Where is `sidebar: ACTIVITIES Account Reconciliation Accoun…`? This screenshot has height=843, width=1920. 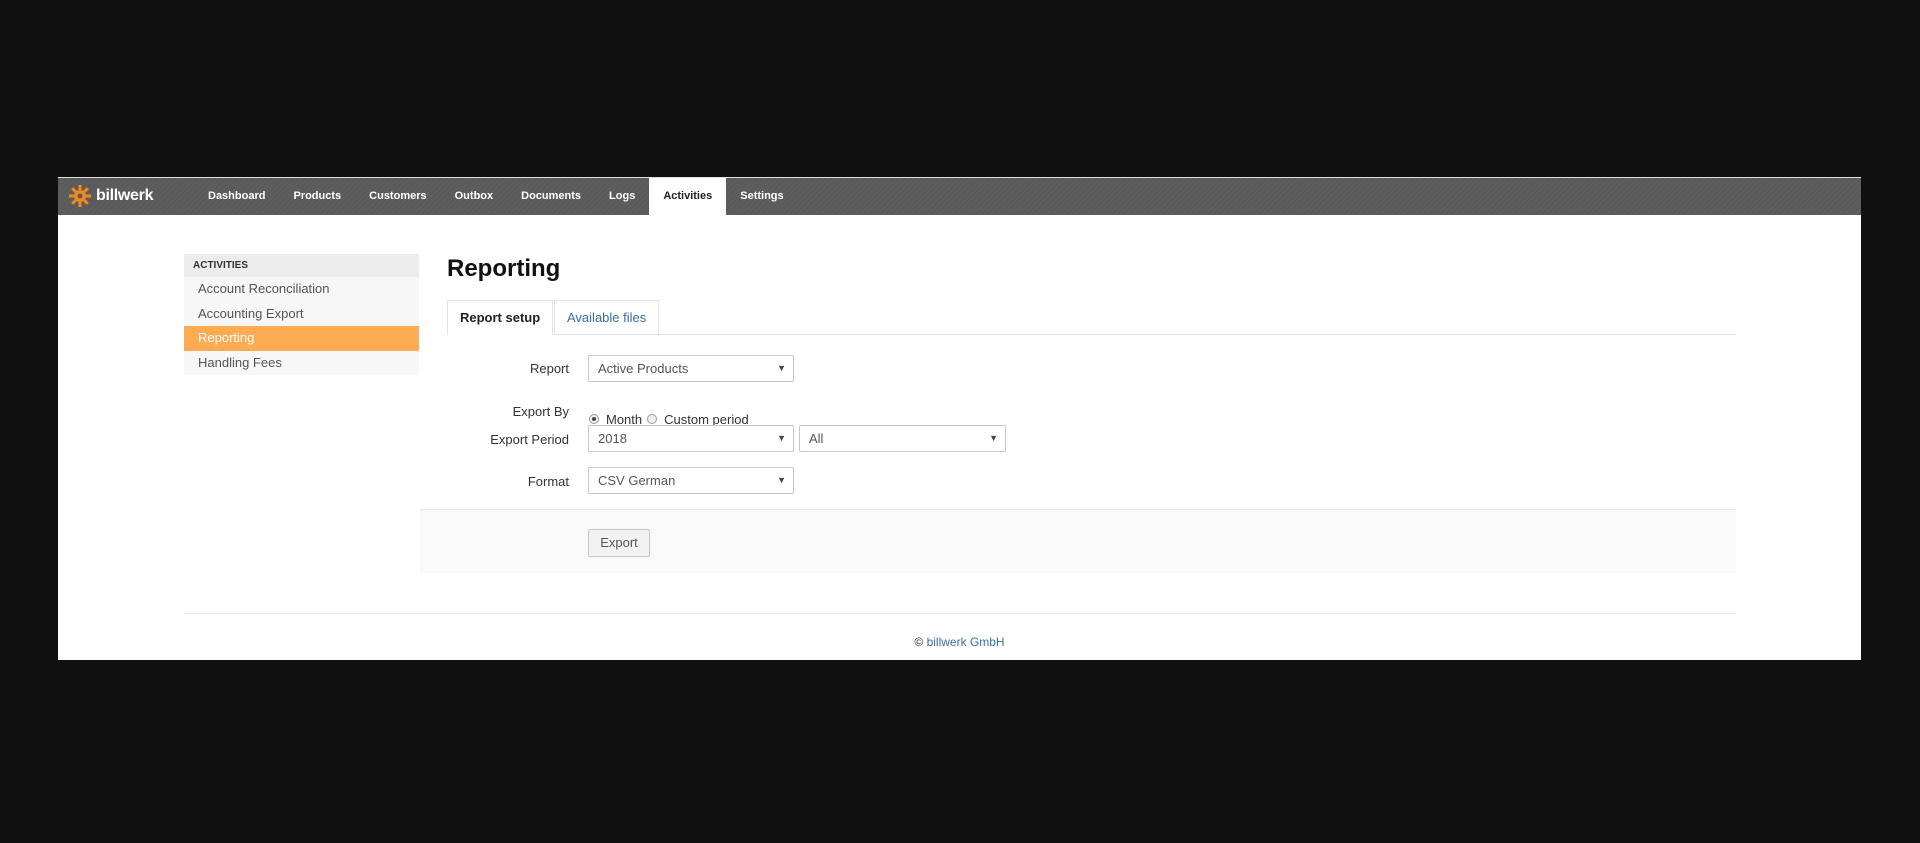
sidebar: ACTIVITIES Account Reconciliation Accoun… is located at coordinates (301, 314).